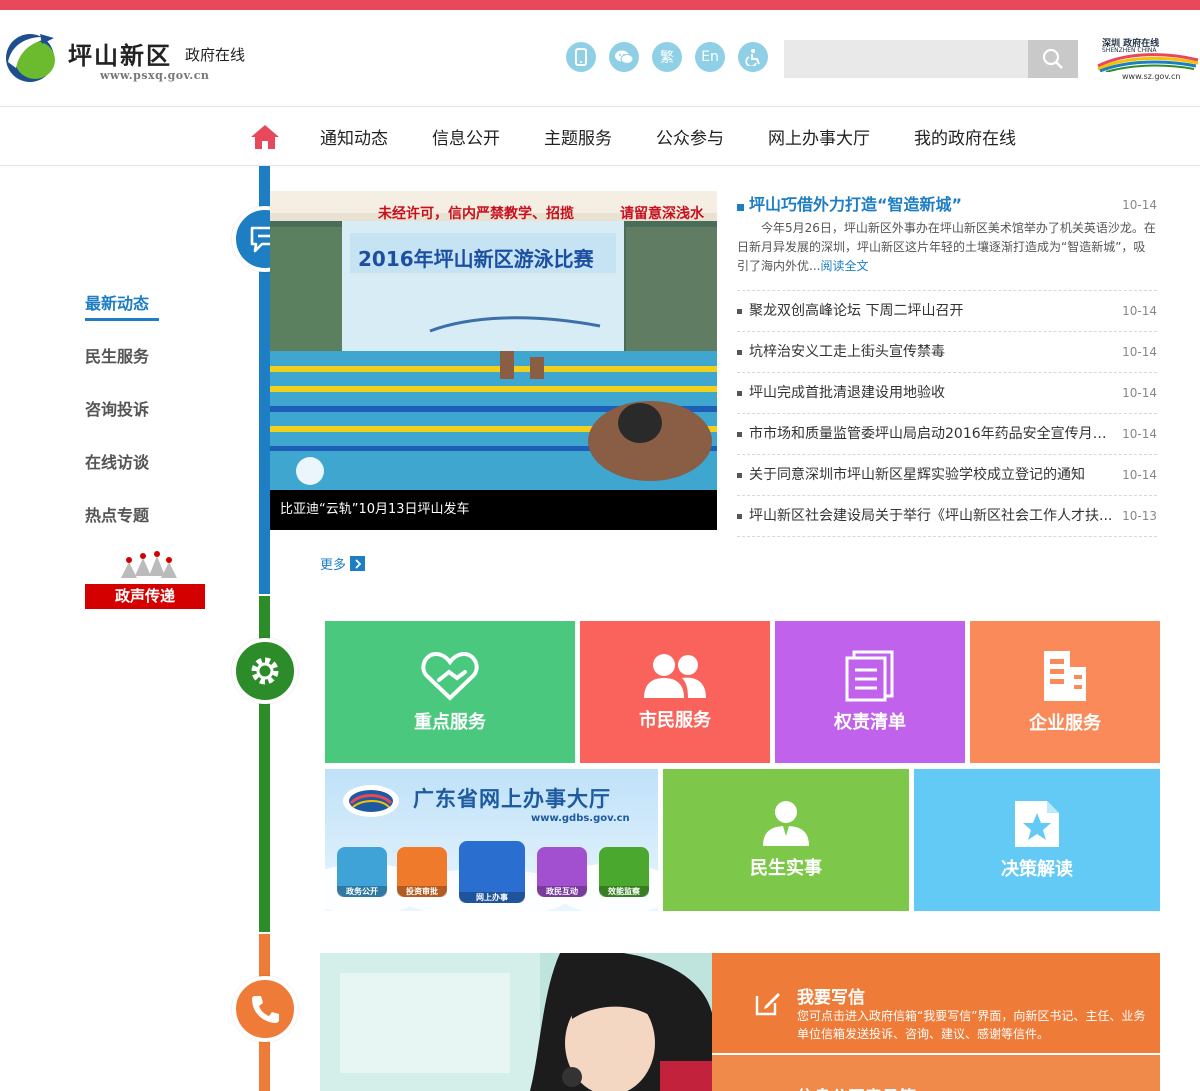 This screenshot has width=1200, height=1091. What do you see at coordinates (1037, 824) in the screenshot?
I see `starred-document-icon` at bounding box center [1037, 824].